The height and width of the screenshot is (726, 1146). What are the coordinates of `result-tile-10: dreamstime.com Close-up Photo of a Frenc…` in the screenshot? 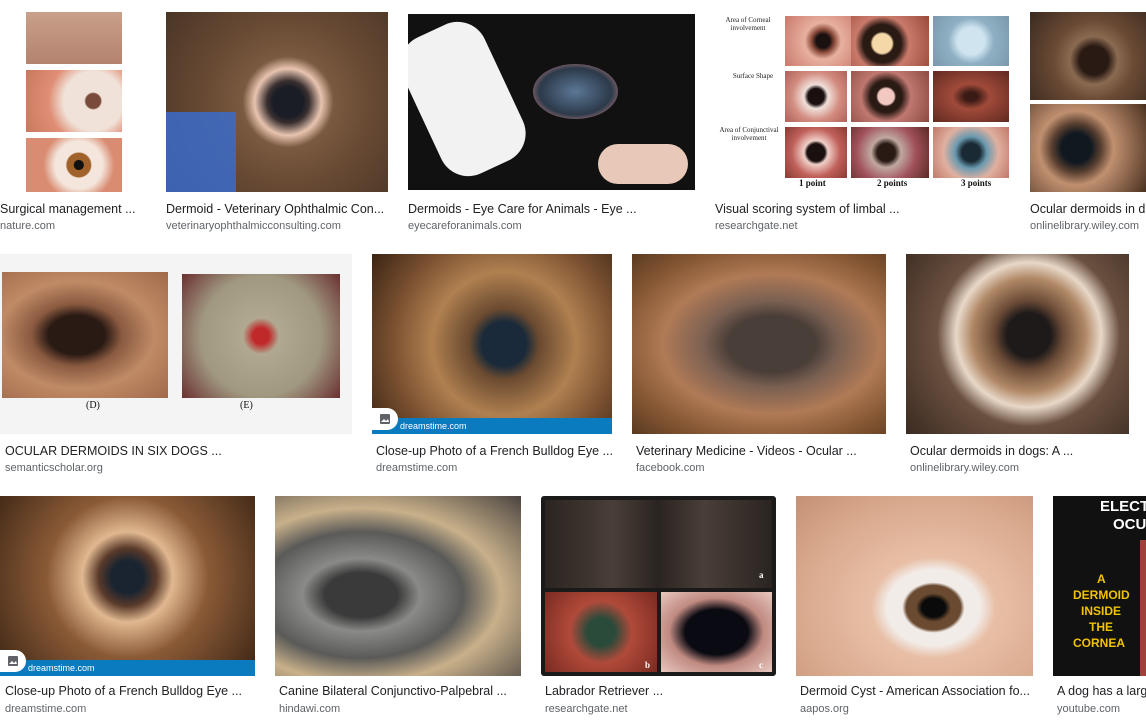 It's located at (127, 609).